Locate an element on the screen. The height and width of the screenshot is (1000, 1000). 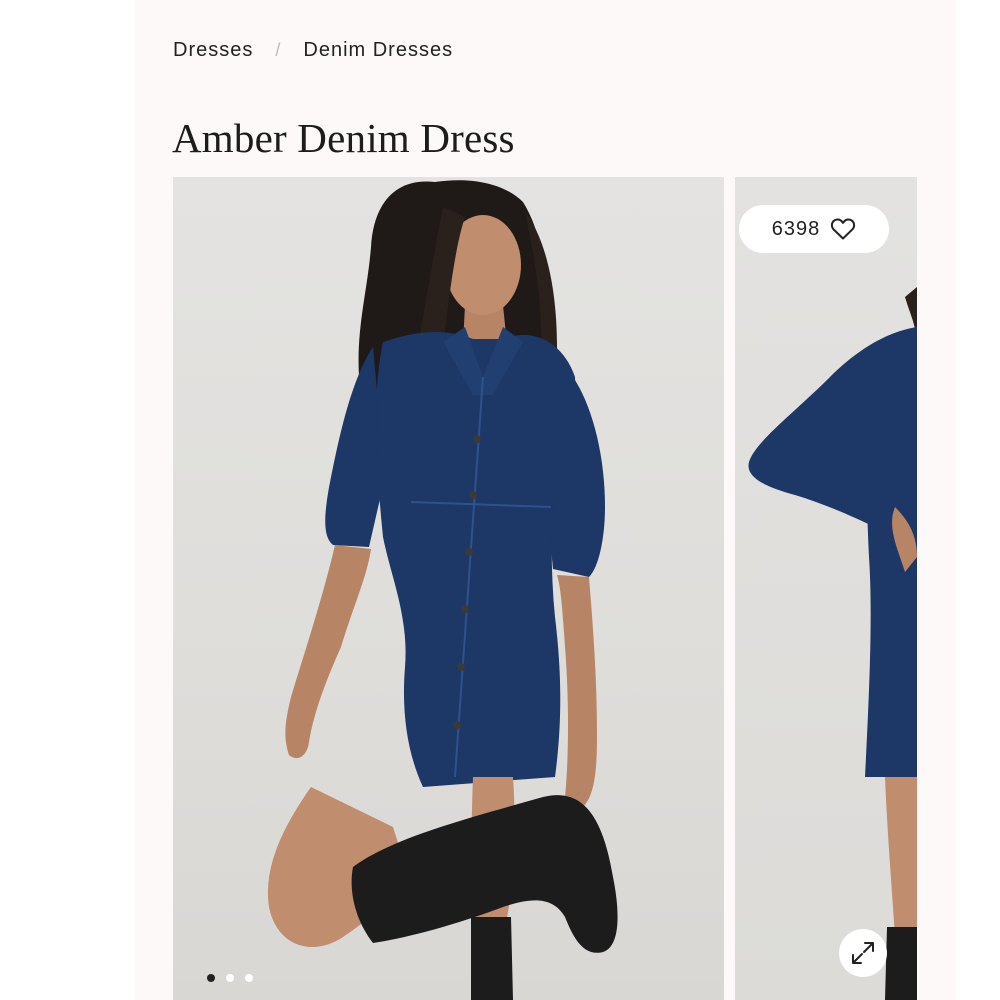
expand-image-button is located at coordinates (863, 953).